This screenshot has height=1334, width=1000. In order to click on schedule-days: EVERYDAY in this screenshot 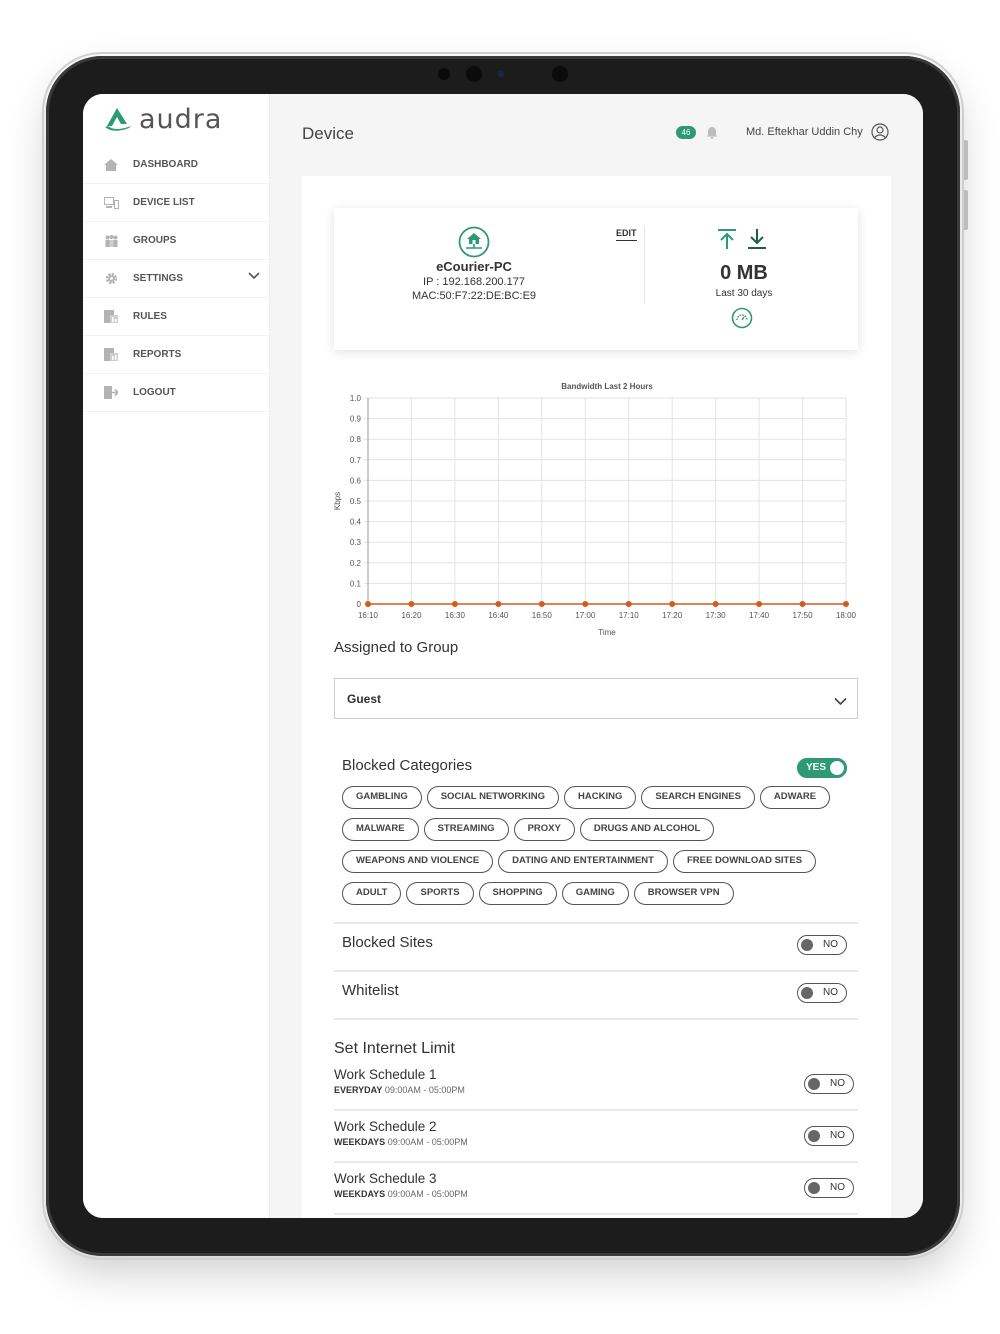, I will do `click(358, 1090)`.